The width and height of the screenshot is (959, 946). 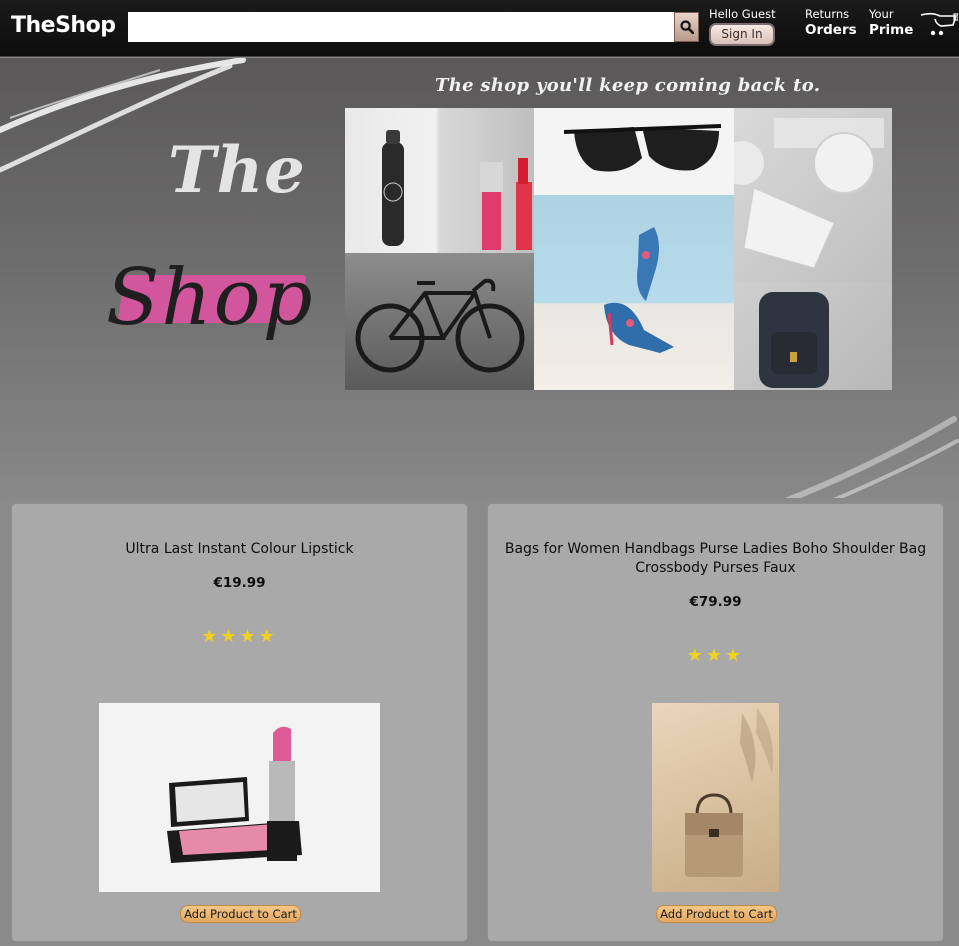 What do you see at coordinates (715, 655) in the screenshot?
I see `star-rating: ★★★` at bounding box center [715, 655].